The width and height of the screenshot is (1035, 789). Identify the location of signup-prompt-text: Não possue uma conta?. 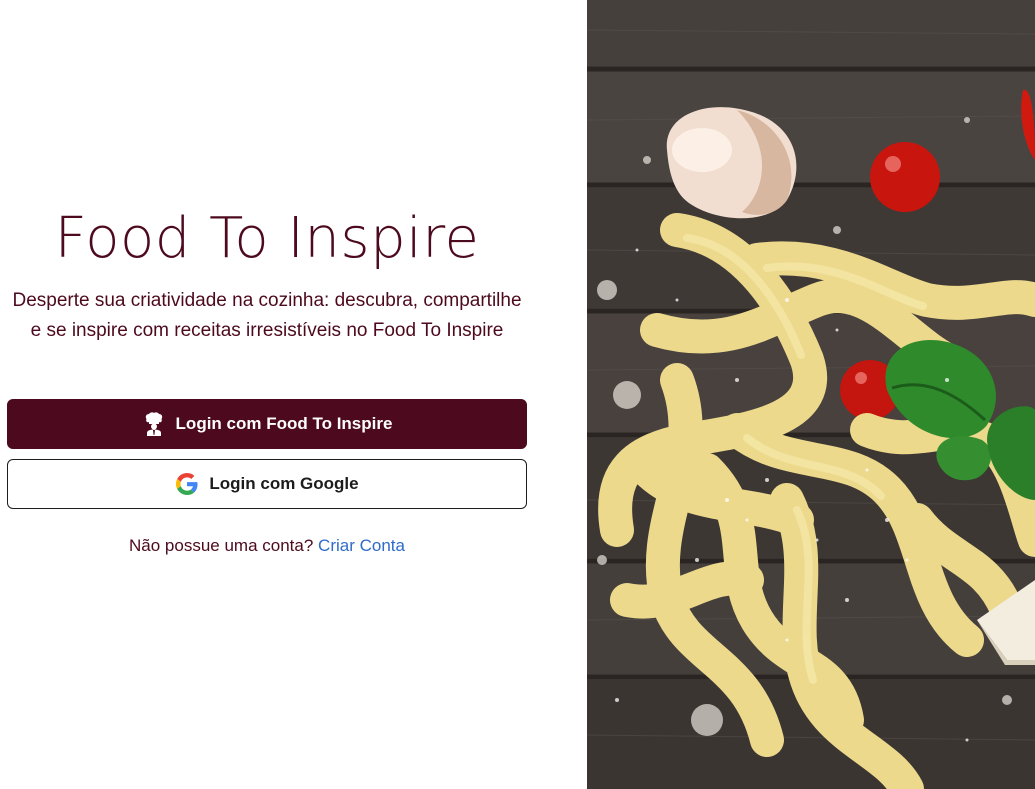
(221, 545).